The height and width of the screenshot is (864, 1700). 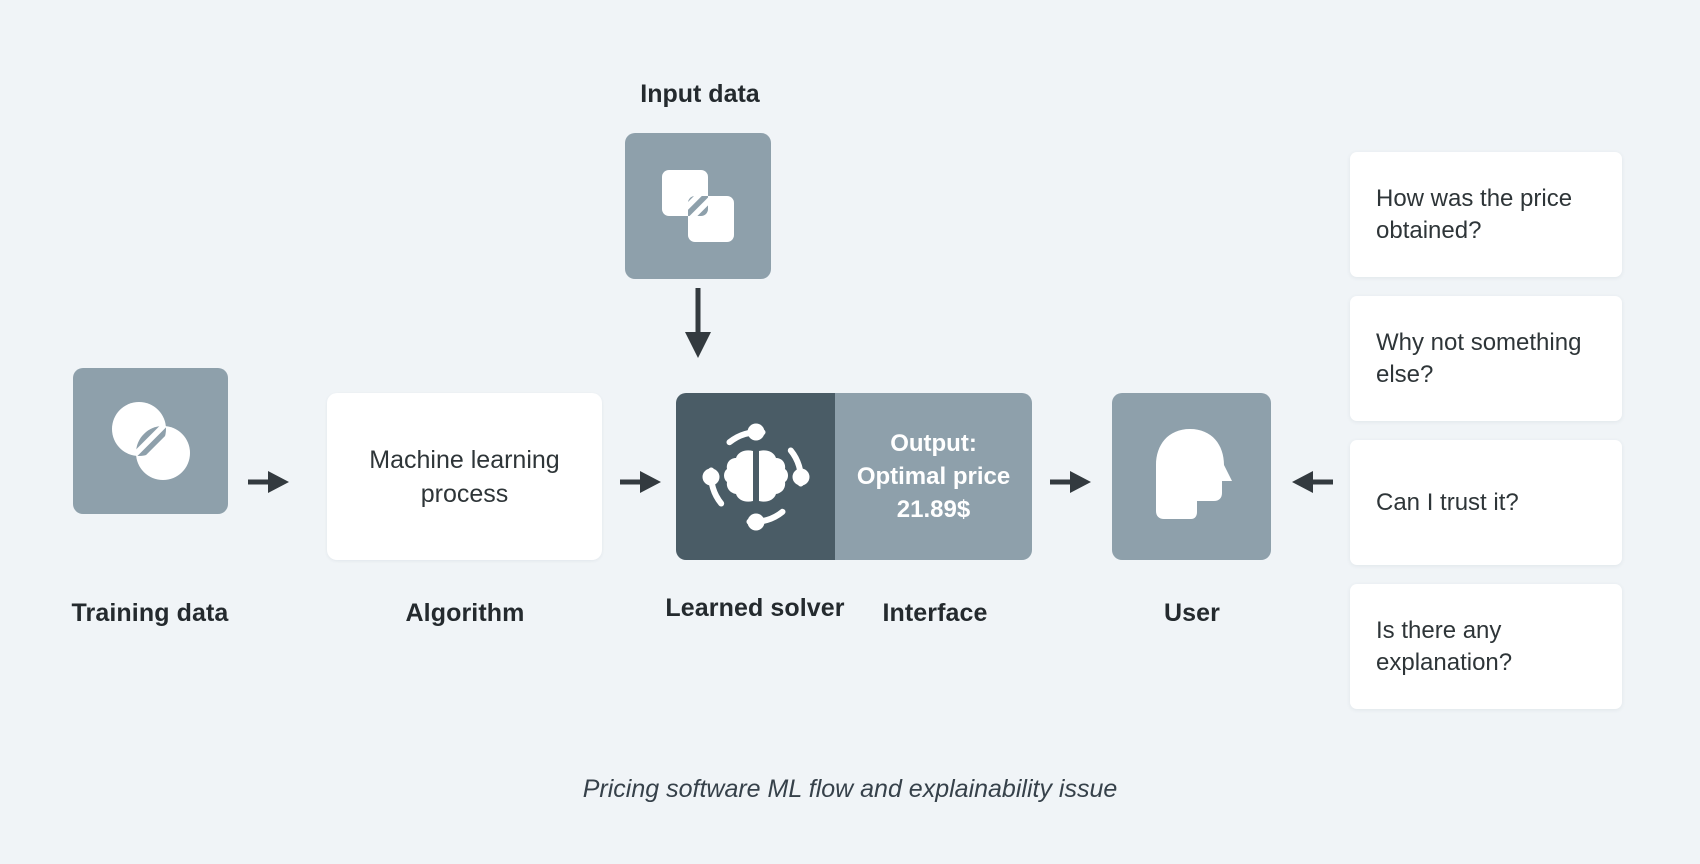 What do you see at coordinates (1479, 358) in the screenshot?
I see `question-text: Why not something else?` at bounding box center [1479, 358].